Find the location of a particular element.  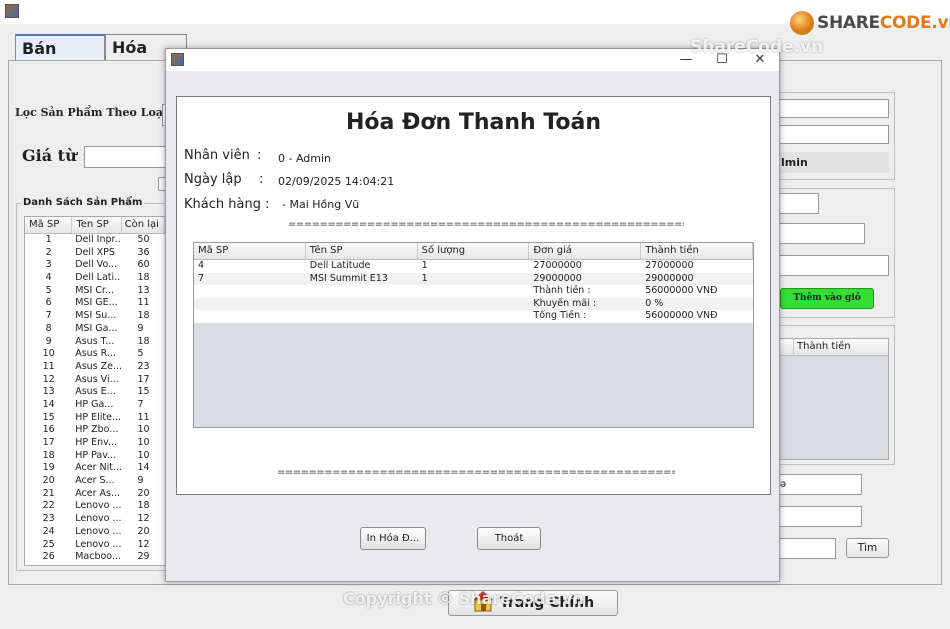

column-header-thanh-tien: Thành tiền is located at coordinates (697, 251).